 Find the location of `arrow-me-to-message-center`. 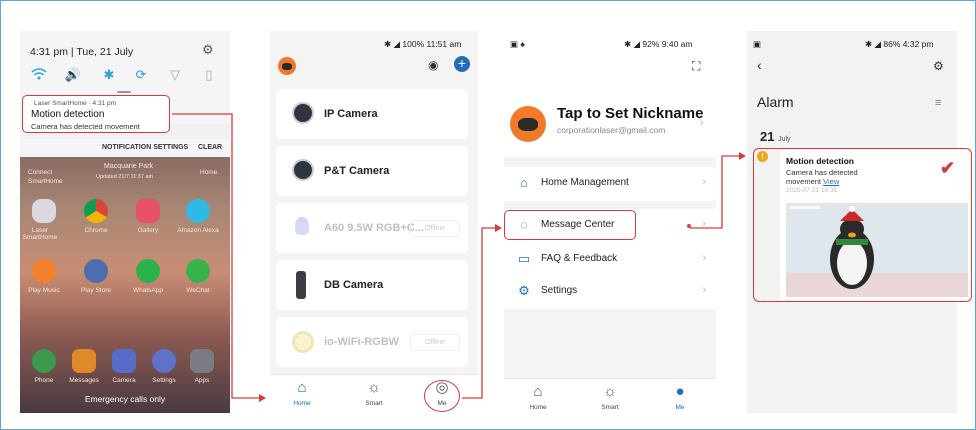

arrow-me-to-message-center is located at coordinates (480, 313).